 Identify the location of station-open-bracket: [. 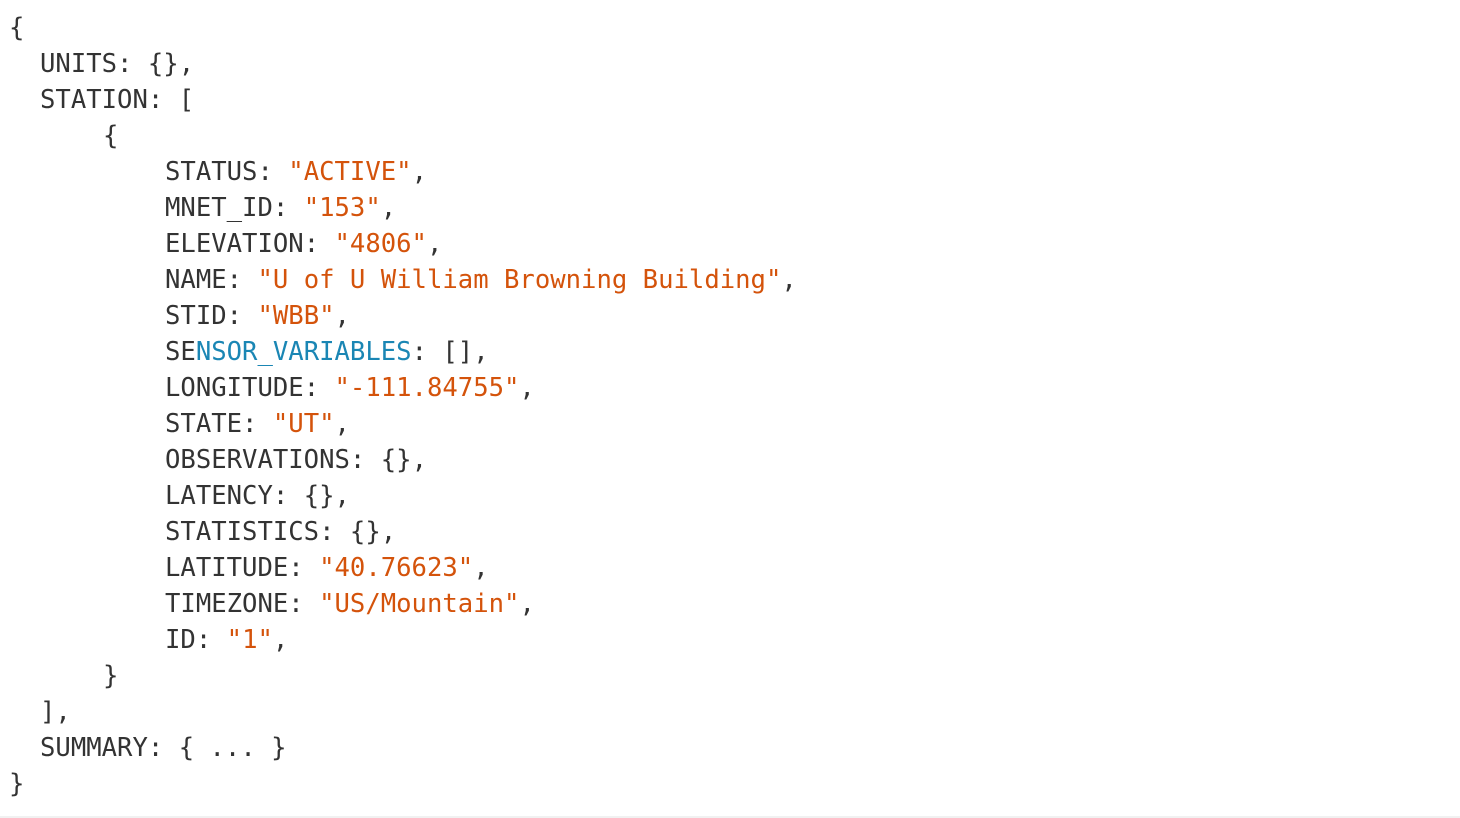
(186, 100).